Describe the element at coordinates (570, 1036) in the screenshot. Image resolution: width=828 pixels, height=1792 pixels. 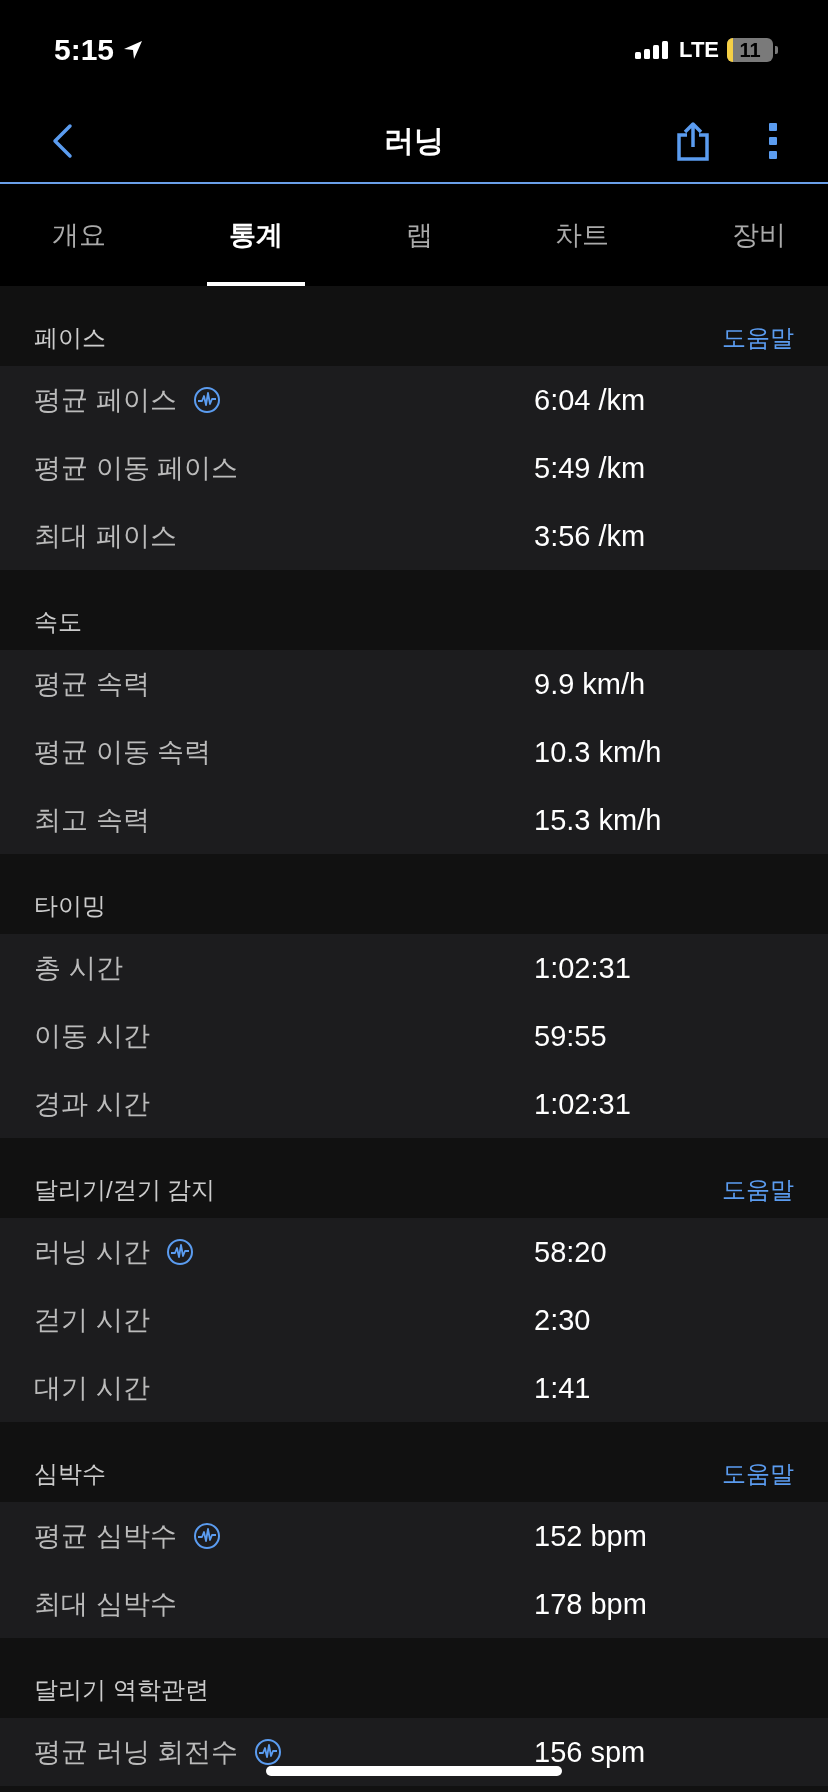
I see `stat-value: 59:55` at that location.